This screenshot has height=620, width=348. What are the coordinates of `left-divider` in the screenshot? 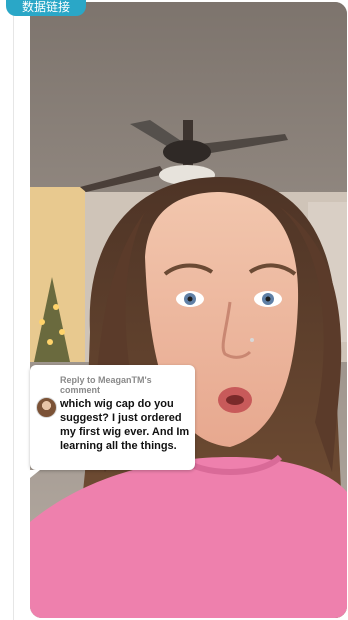 It's located at (13, 310).